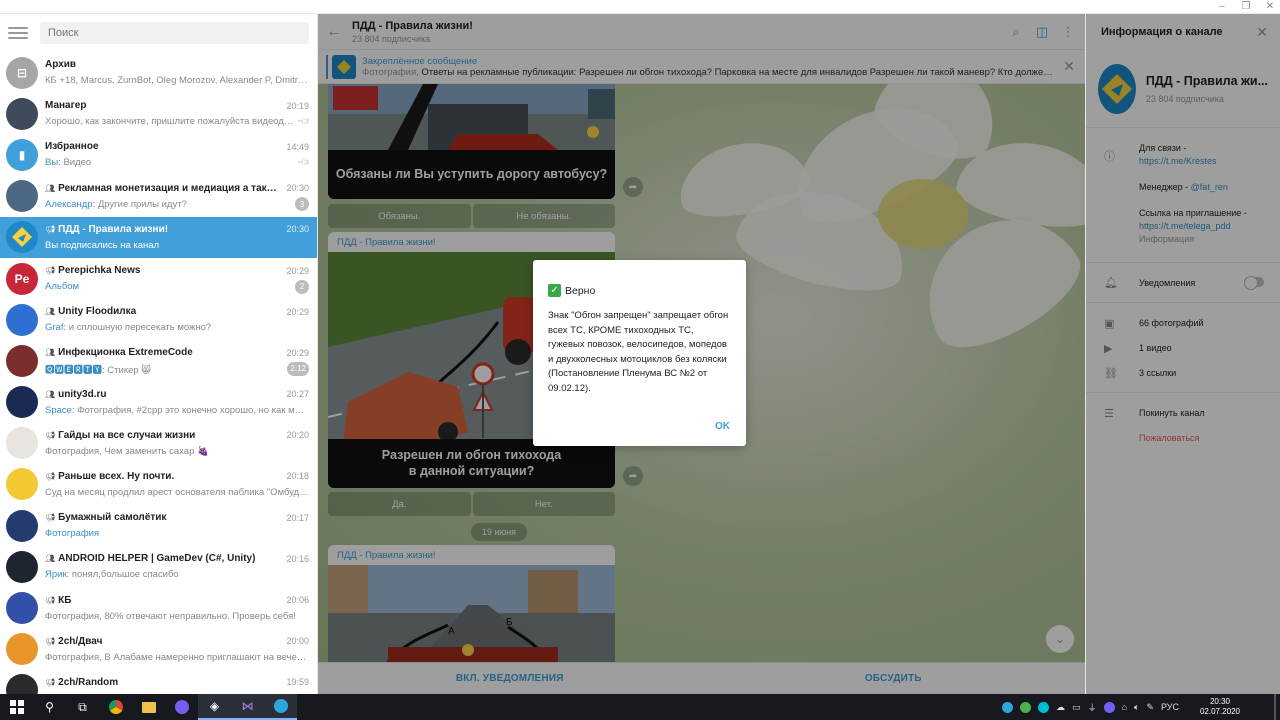 The width and height of the screenshot is (1280, 720). I want to click on hamburger-menu-icon, so click(18, 33).